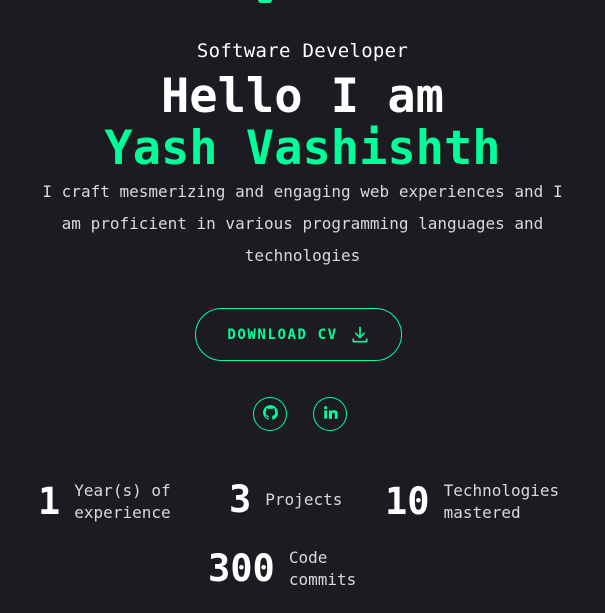 This screenshot has width=605, height=613. I want to click on stat-label: Projects, so click(304, 499).